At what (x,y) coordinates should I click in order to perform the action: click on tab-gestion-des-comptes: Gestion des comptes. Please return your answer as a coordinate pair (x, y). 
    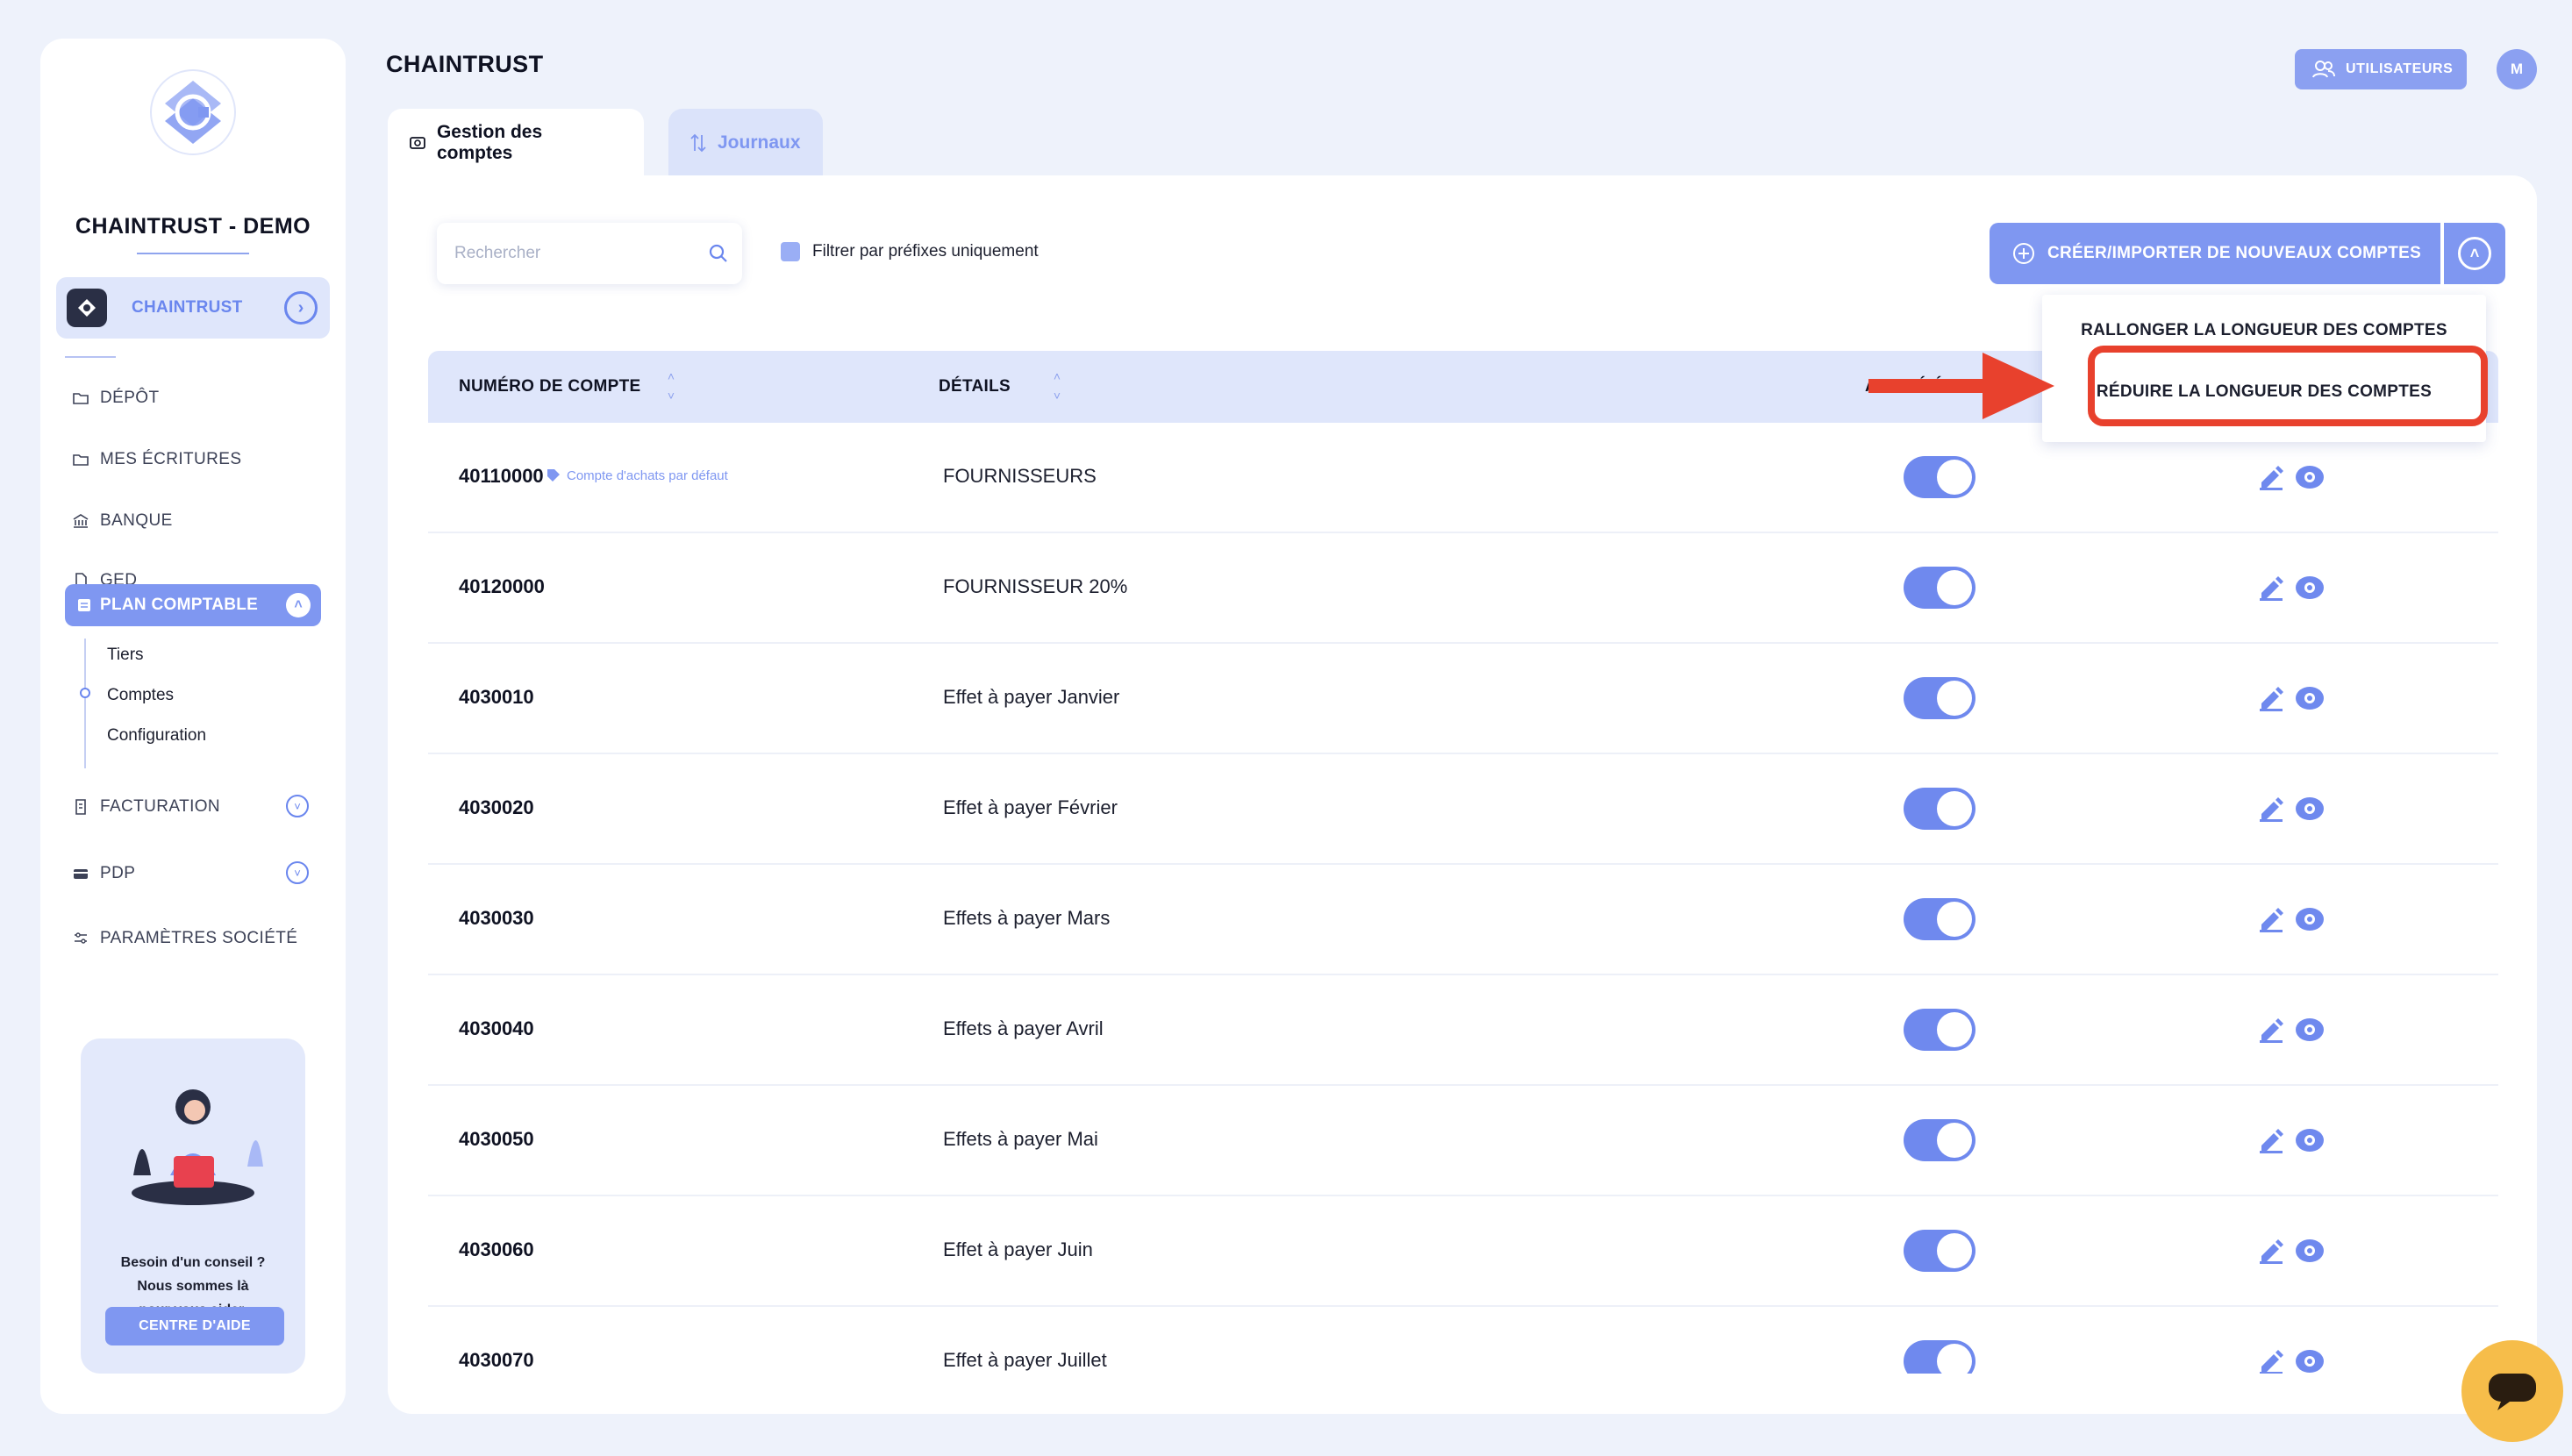
    Looking at the image, I should click on (516, 143).